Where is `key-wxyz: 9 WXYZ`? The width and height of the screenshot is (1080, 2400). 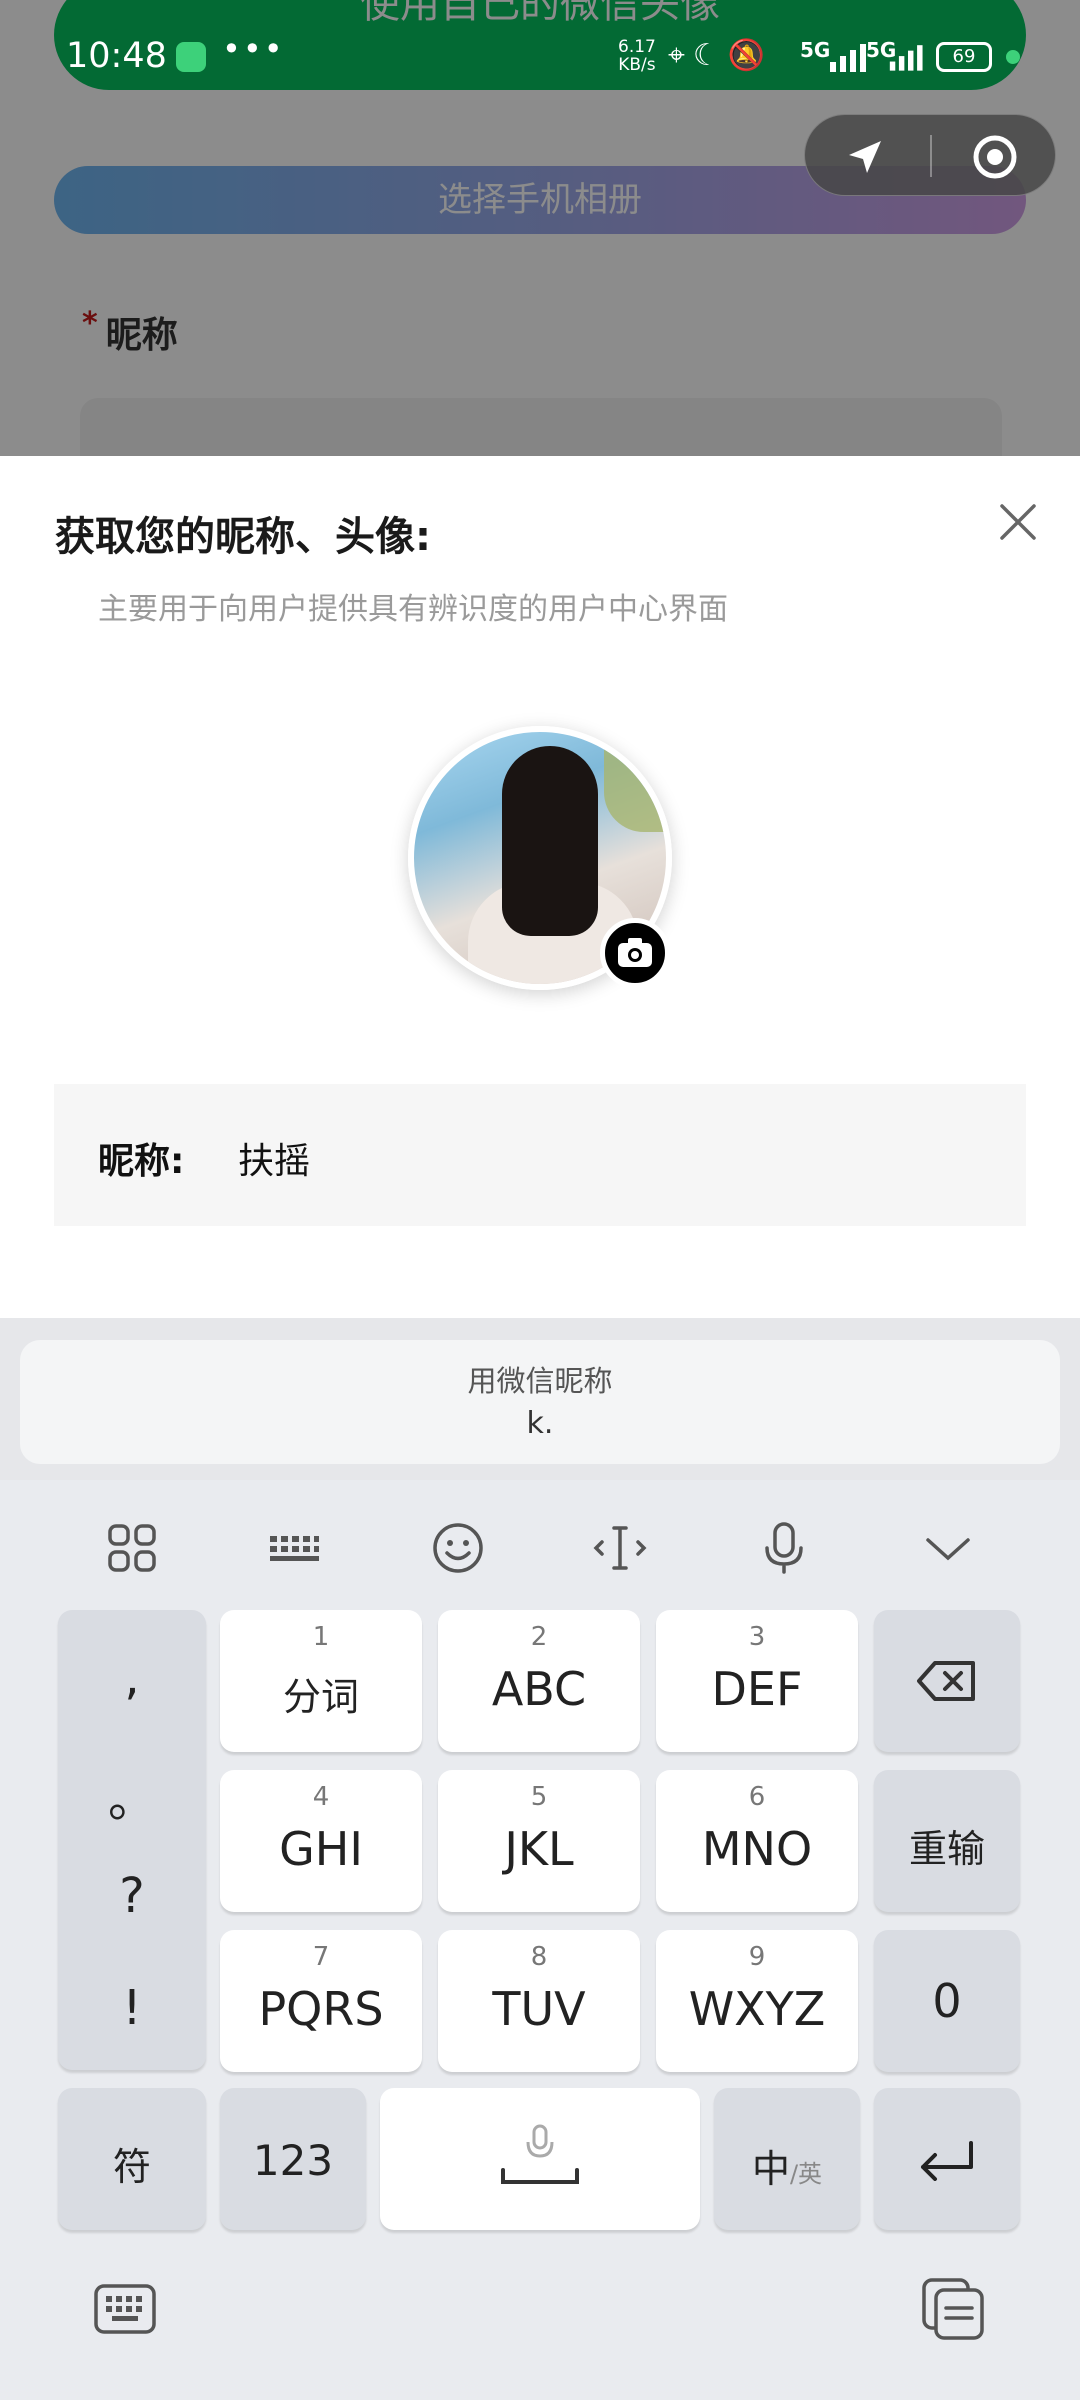 key-wxyz: 9 WXYZ is located at coordinates (757, 2001).